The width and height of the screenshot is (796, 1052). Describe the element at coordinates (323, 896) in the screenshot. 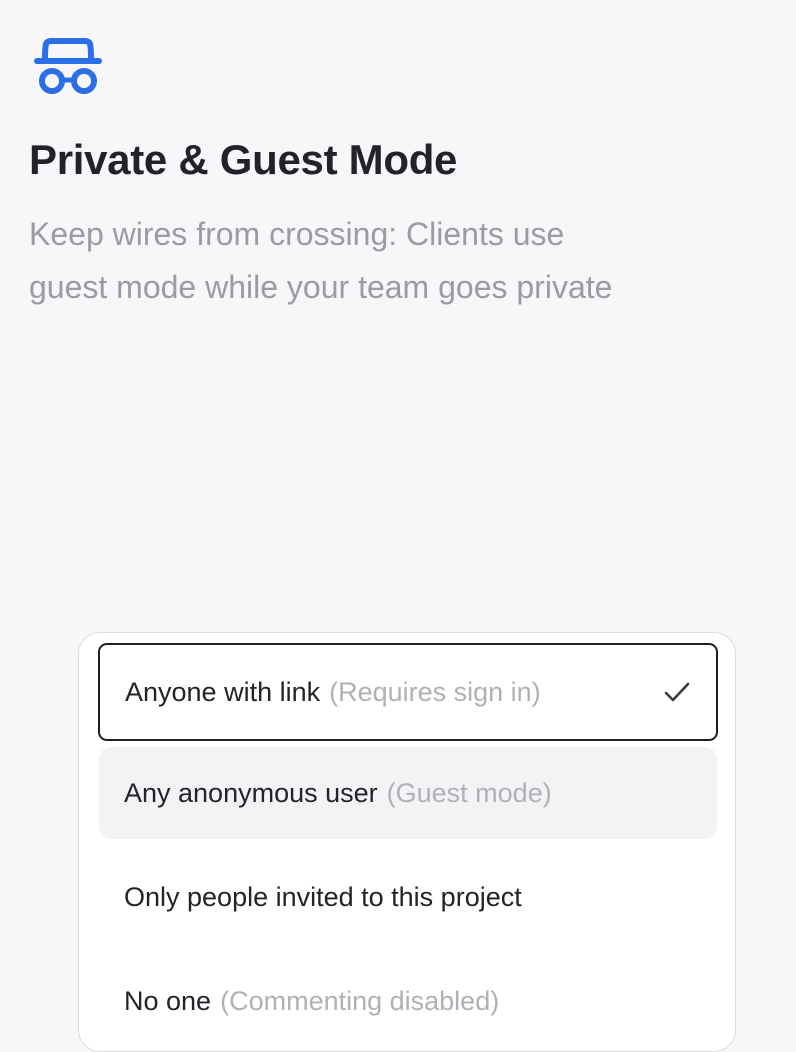

I see `option-label: Only people invited to this project` at that location.